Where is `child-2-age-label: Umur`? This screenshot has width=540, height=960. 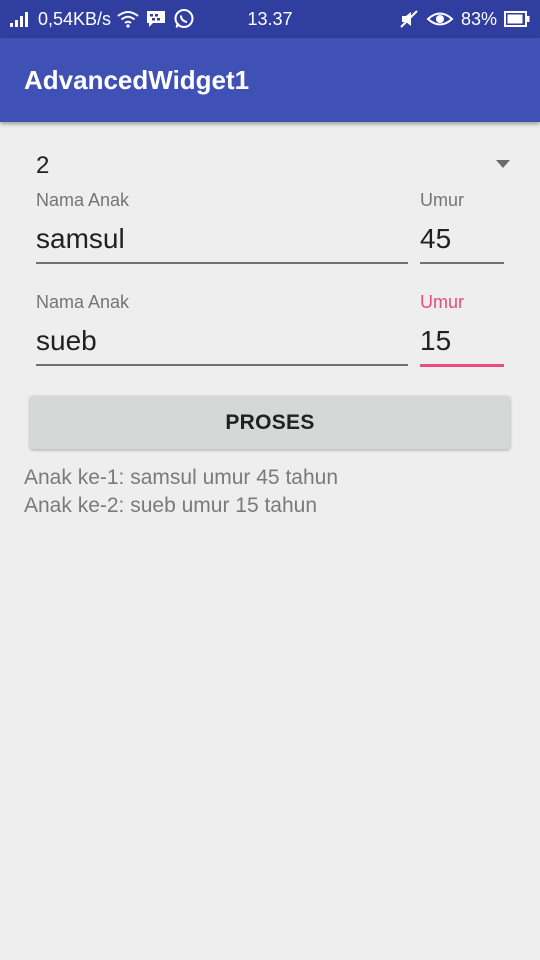
child-2-age-label: Umur is located at coordinates (442, 302).